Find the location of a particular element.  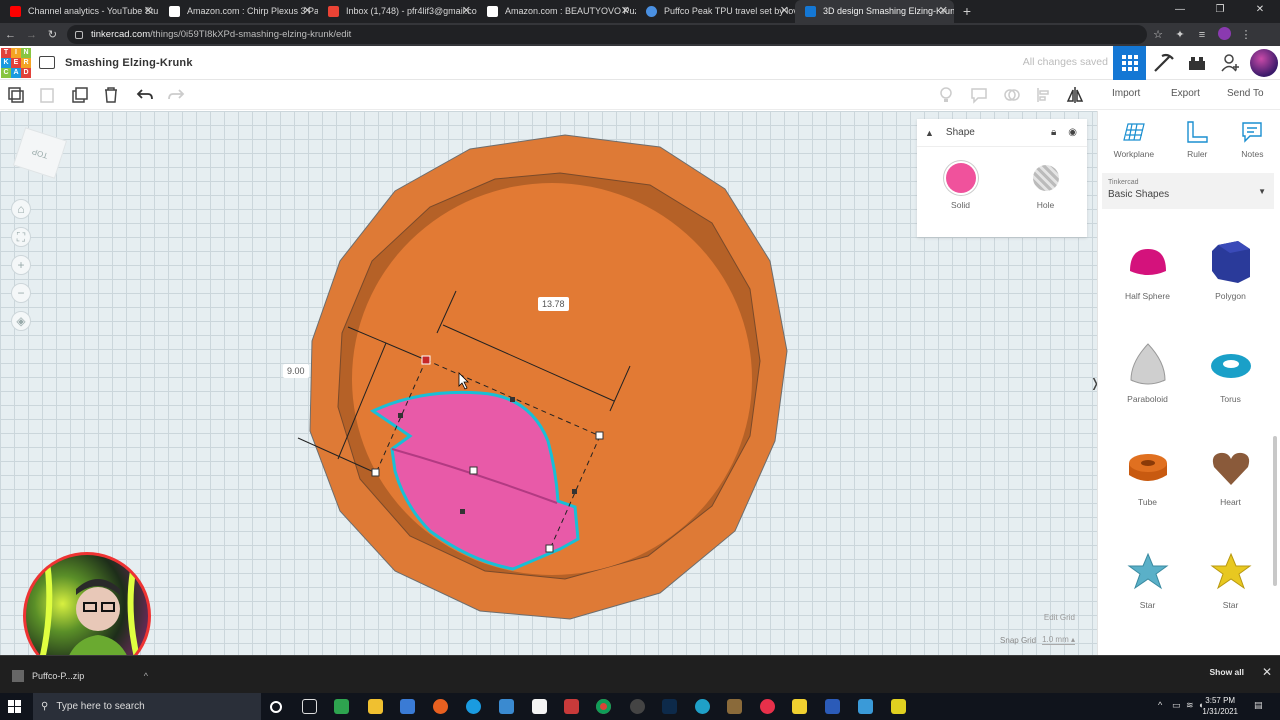

firefox-icon is located at coordinates (440, 706).